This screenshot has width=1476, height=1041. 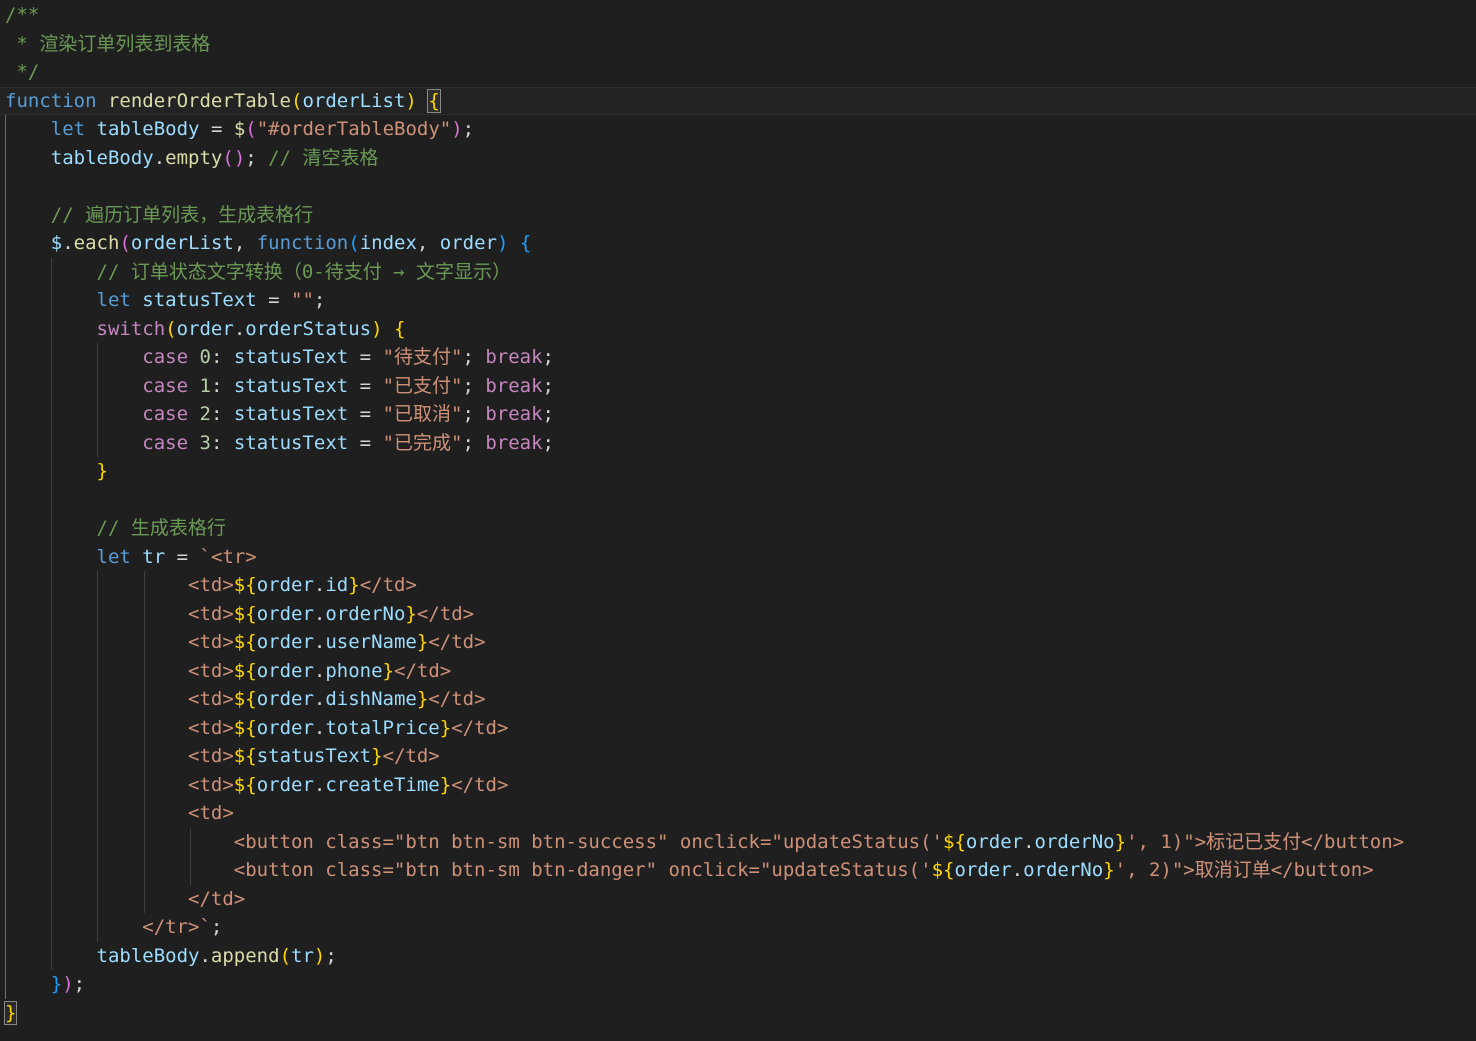 What do you see at coordinates (738, 528) in the screenshot?
I see `code-line: // 生成表格行` at bounding box center [738, 528].